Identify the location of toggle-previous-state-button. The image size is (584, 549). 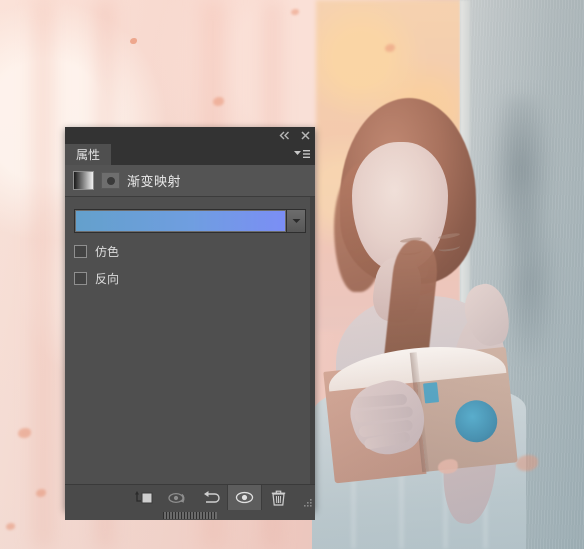
(177, 497).